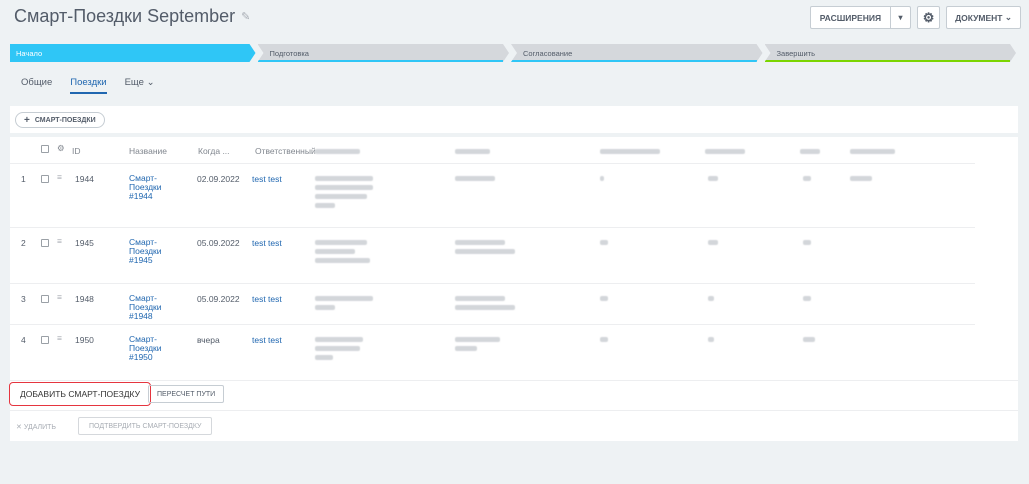 This screenshot has width=1029, height=484. Describe the element at coordinates (218, 179) in the screenshot. I see `row-when: 02.09.2022` at that location.